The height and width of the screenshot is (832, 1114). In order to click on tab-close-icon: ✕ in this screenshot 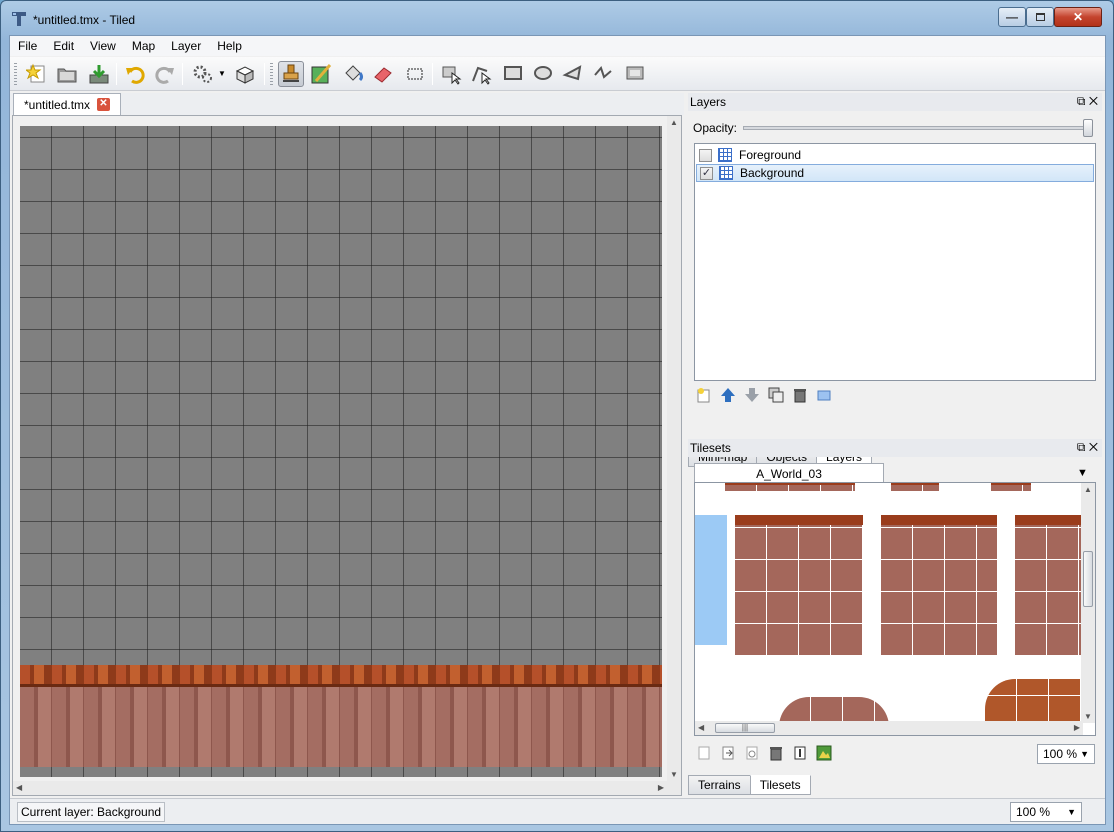, I will do `click(103, 104)`.